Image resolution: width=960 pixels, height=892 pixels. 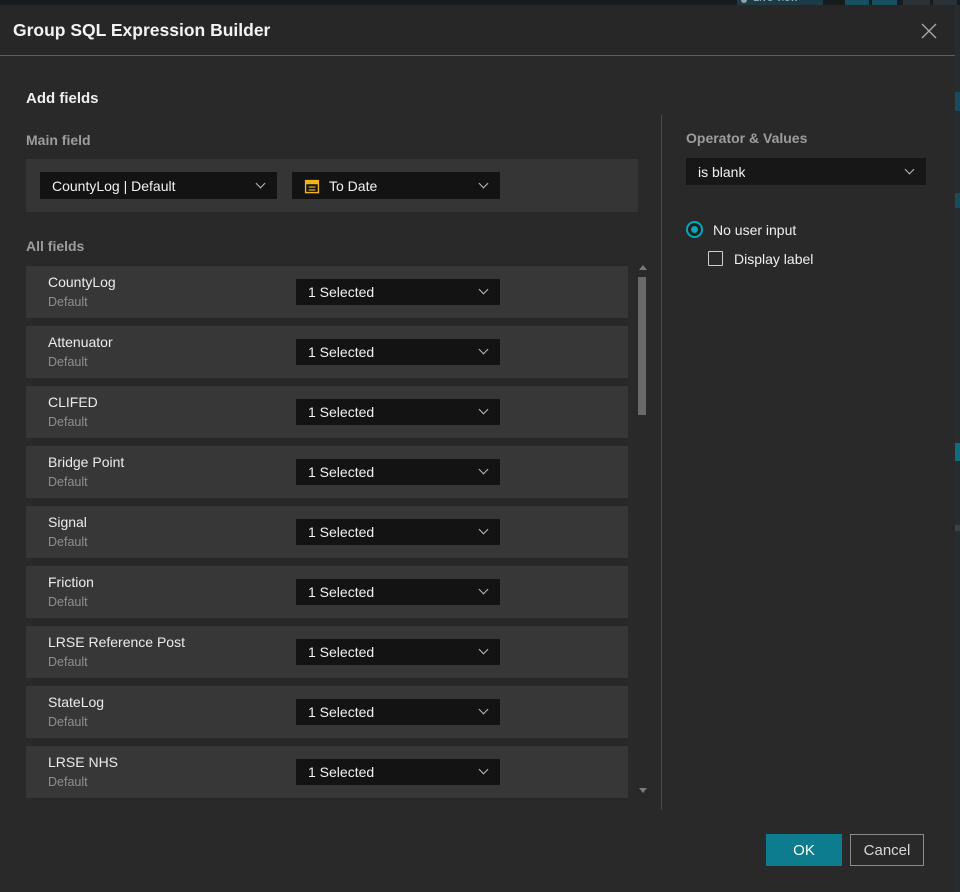 I want to click on no-user-input-label: No user input, so click(x=755, y=230).